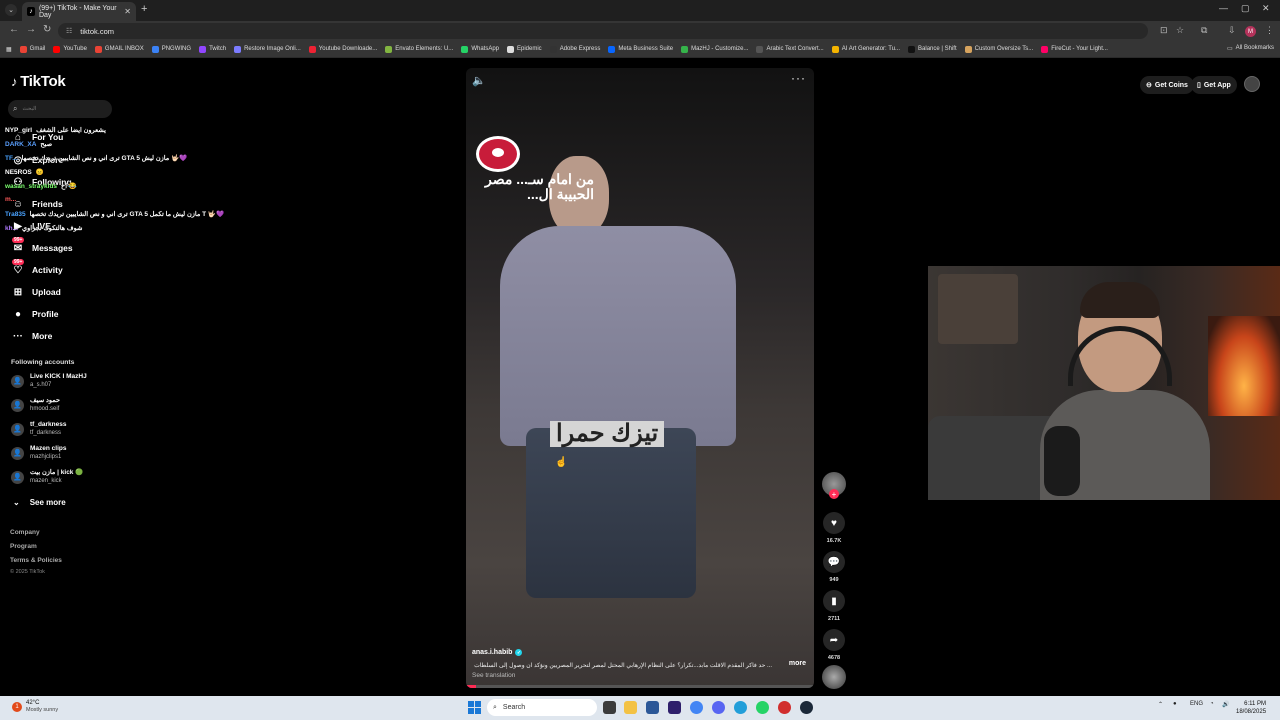  Describe the element at coordinates (834, 494) in the screenshot. I see `follow-plus-icon: +` at that location.